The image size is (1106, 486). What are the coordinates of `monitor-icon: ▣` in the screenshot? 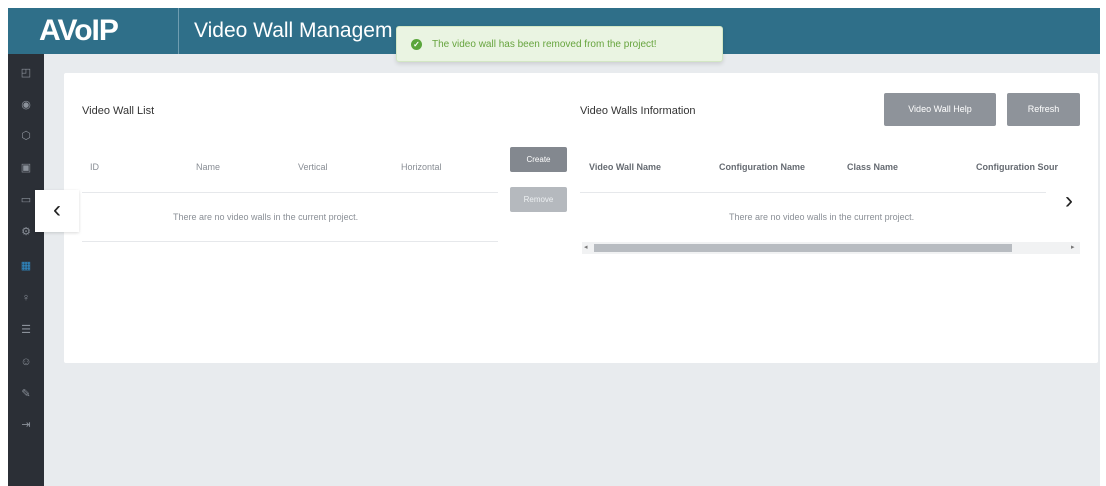 It's located at (26, 168).